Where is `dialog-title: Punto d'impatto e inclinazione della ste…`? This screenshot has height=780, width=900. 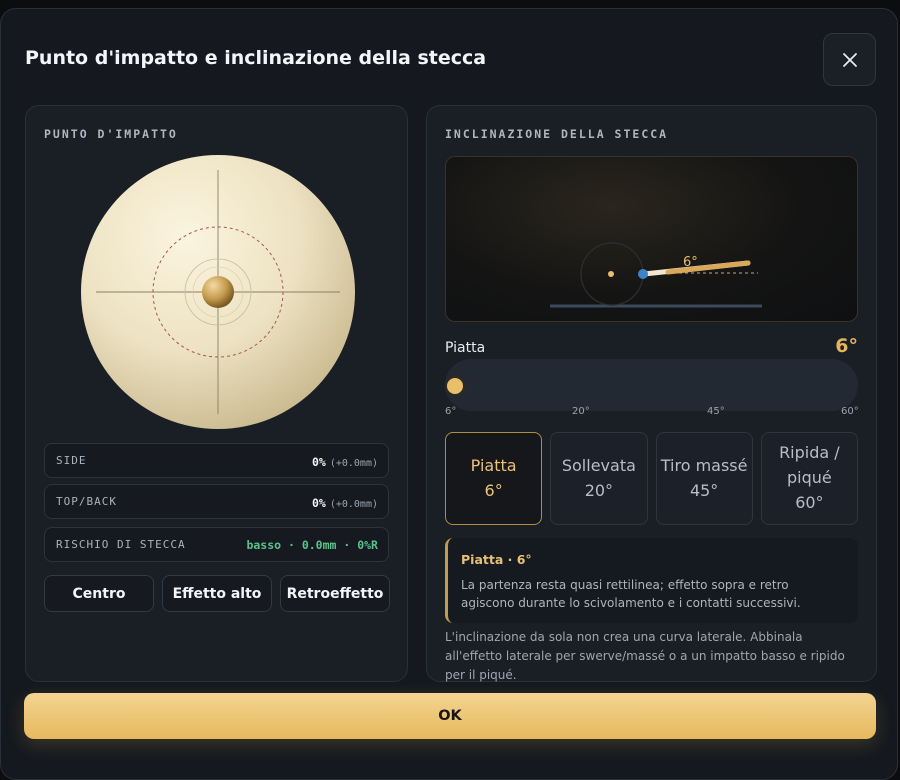 dialog-title: Punto d'impatto e inclinazione della ste… is located at coordinates (256, 58).